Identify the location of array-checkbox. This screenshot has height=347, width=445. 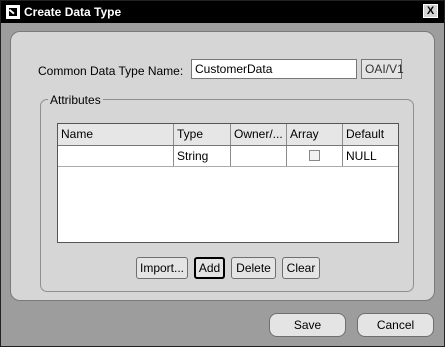
(314, 155).